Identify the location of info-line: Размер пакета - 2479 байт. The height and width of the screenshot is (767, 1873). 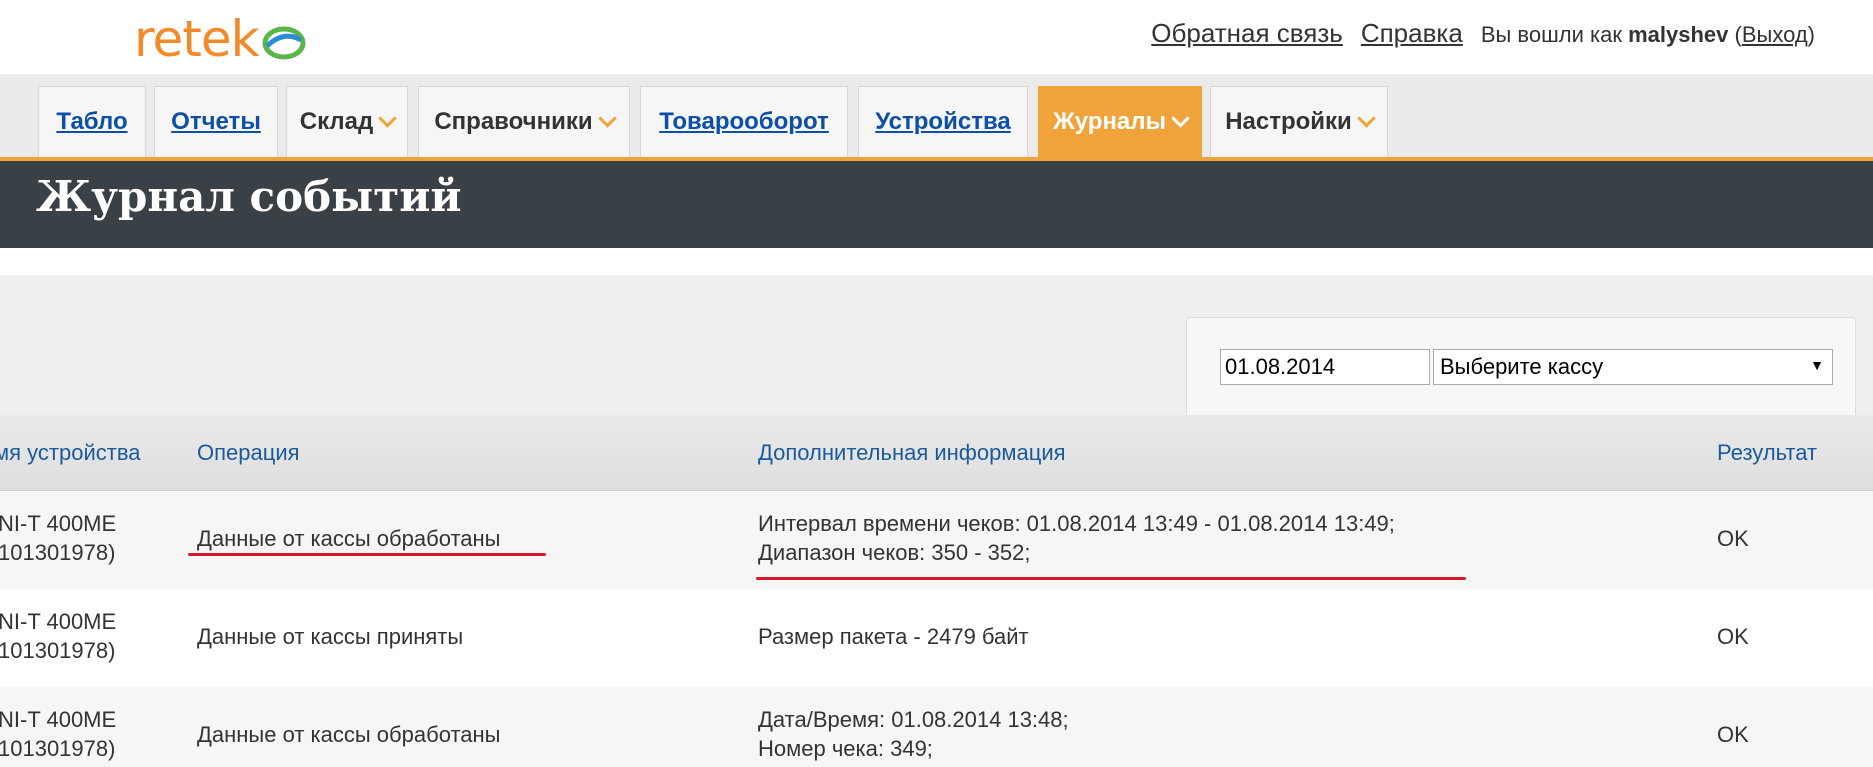
(893, 636).